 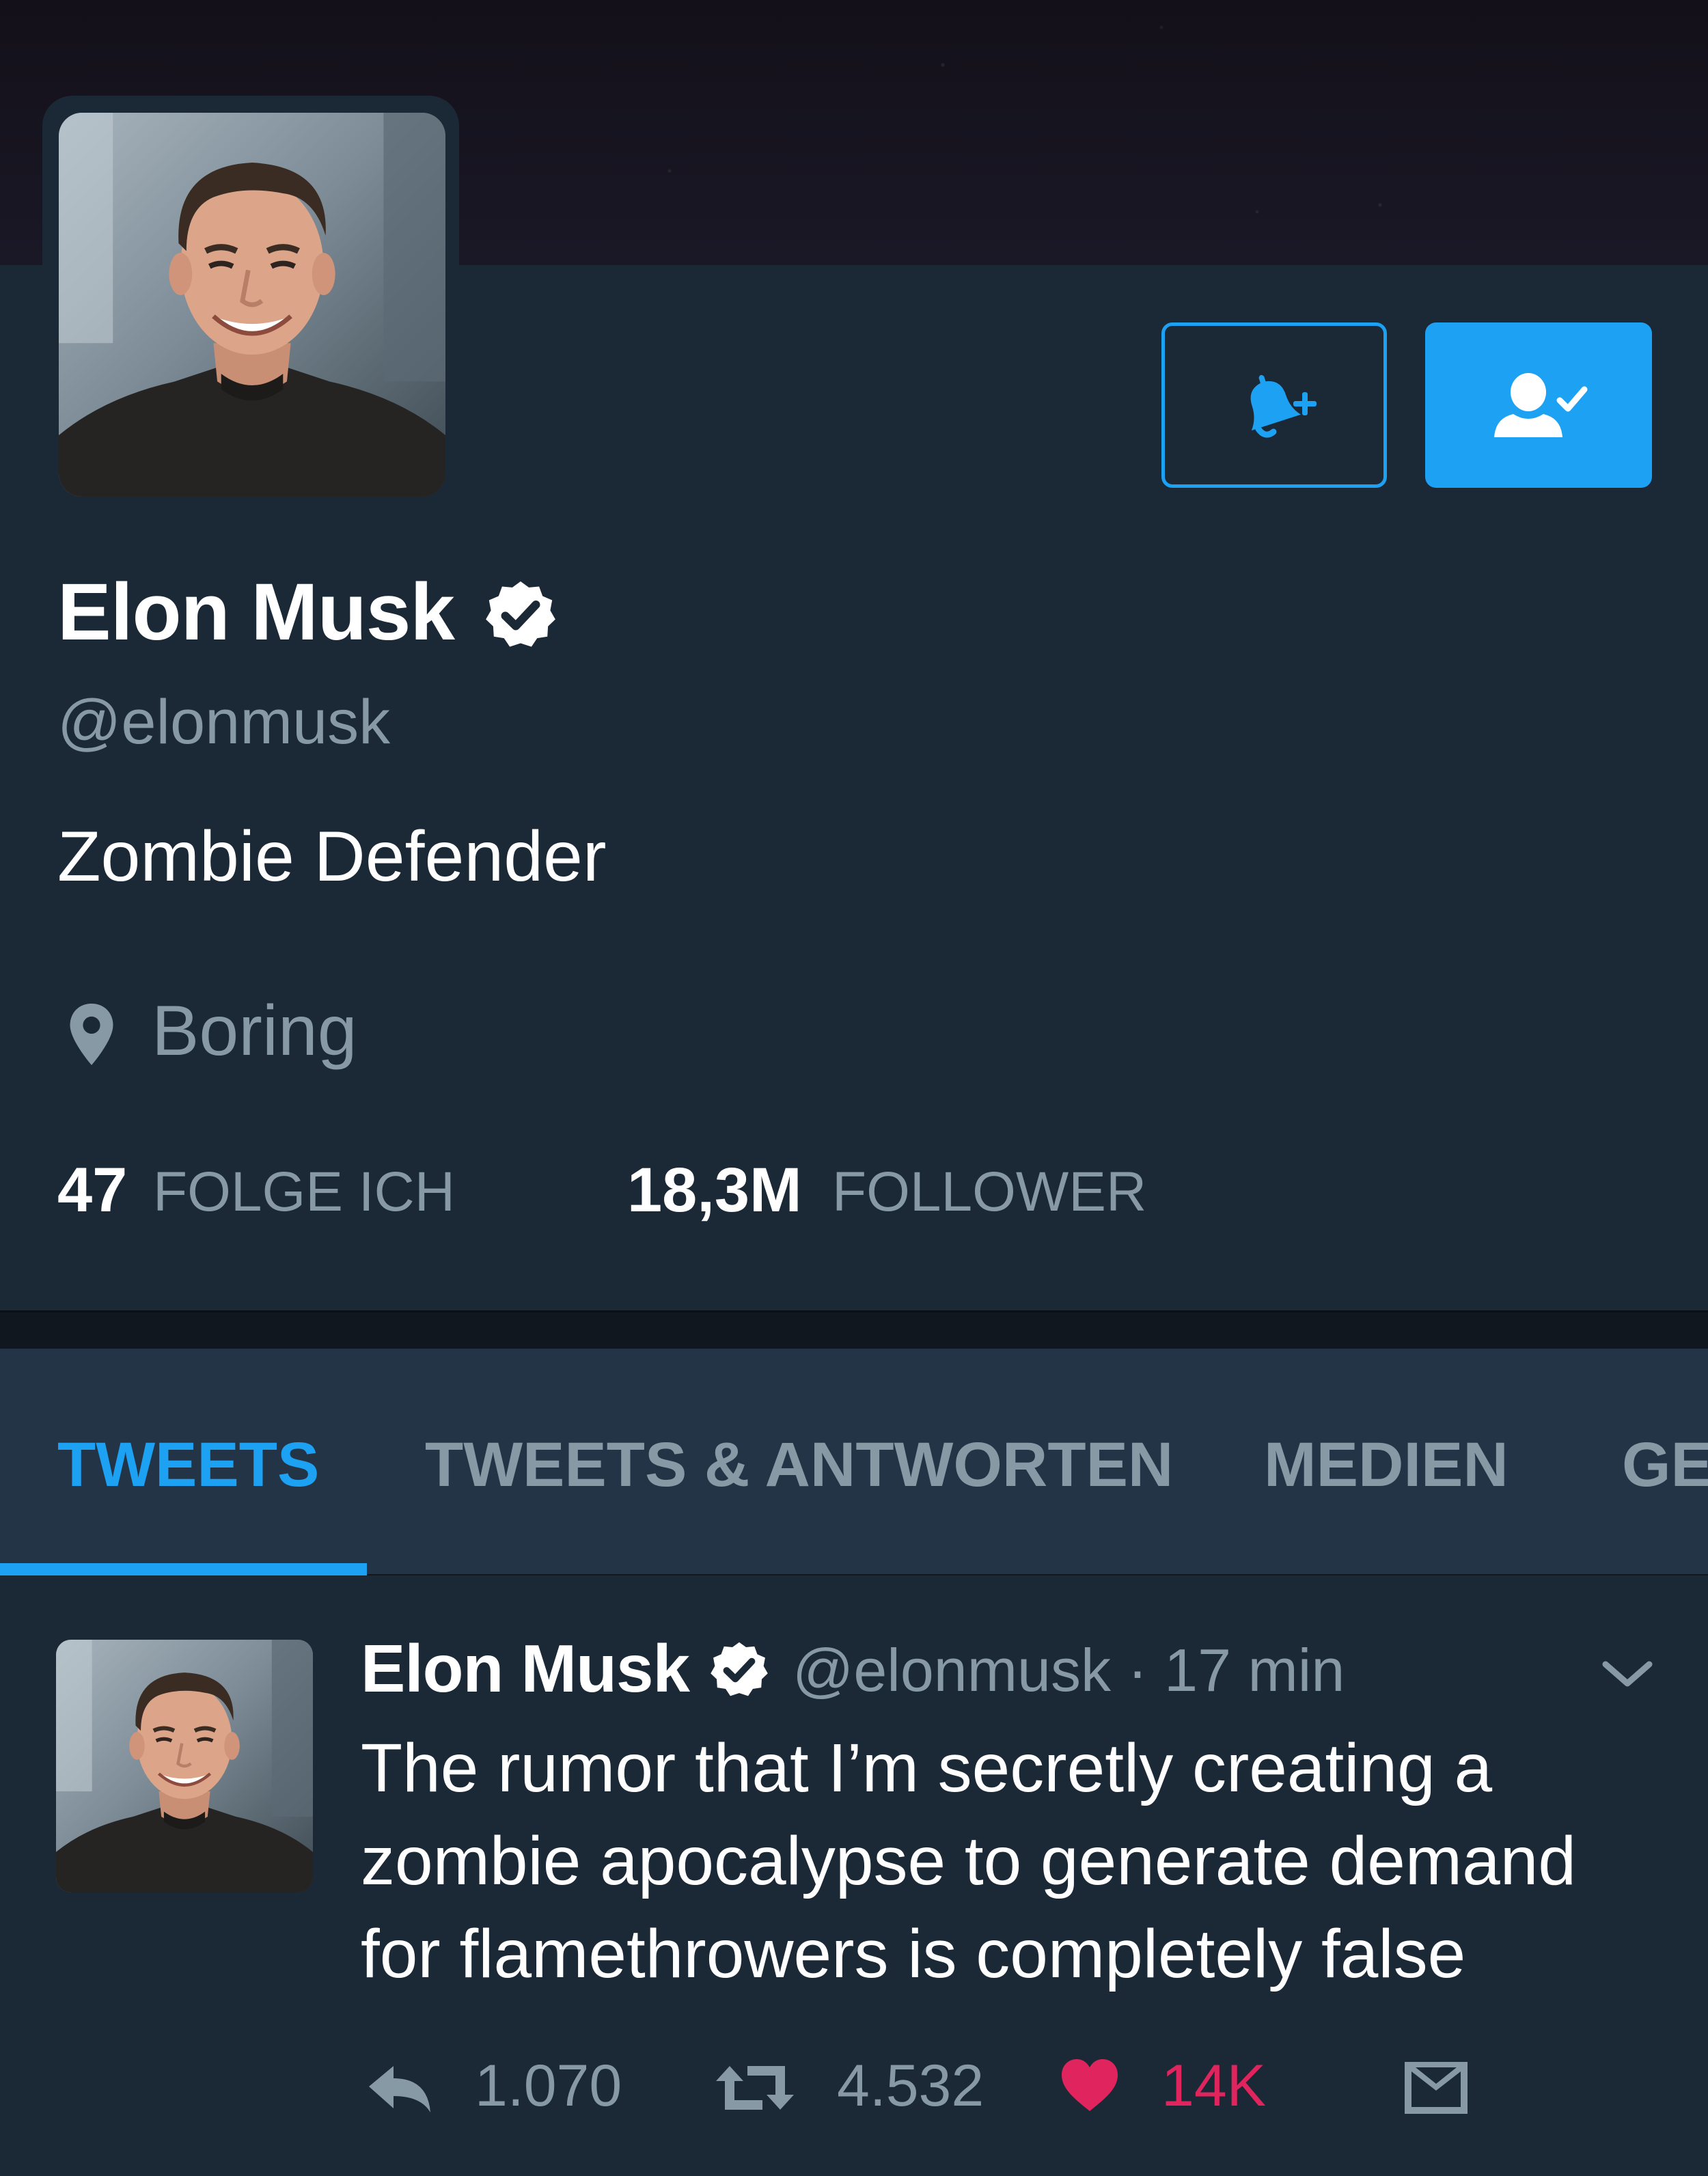 What do you see at coordinates (183, 1569) in the screenshot?
I see `active-tab-indicator` at bounding box center [183, 1569].